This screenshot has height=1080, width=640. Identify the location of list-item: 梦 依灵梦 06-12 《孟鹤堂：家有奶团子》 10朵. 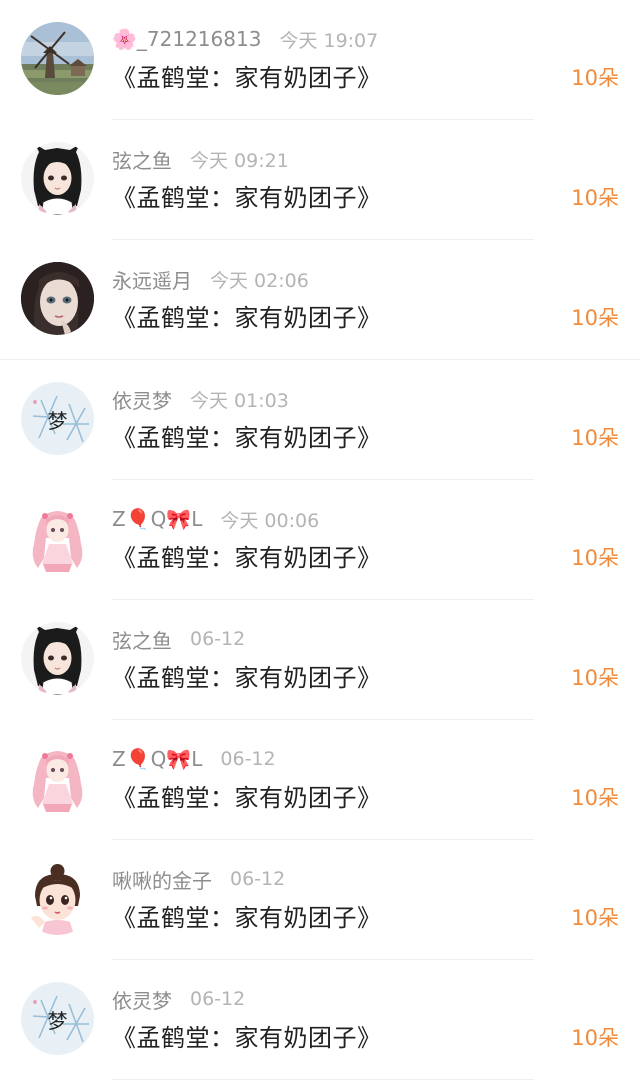
(320, 1020).